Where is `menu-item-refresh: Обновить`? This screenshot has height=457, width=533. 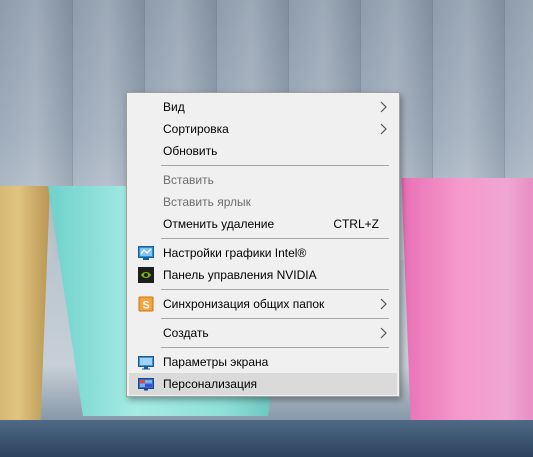
menu-item-refresh: Обновить is located at coordinates (263, 151).